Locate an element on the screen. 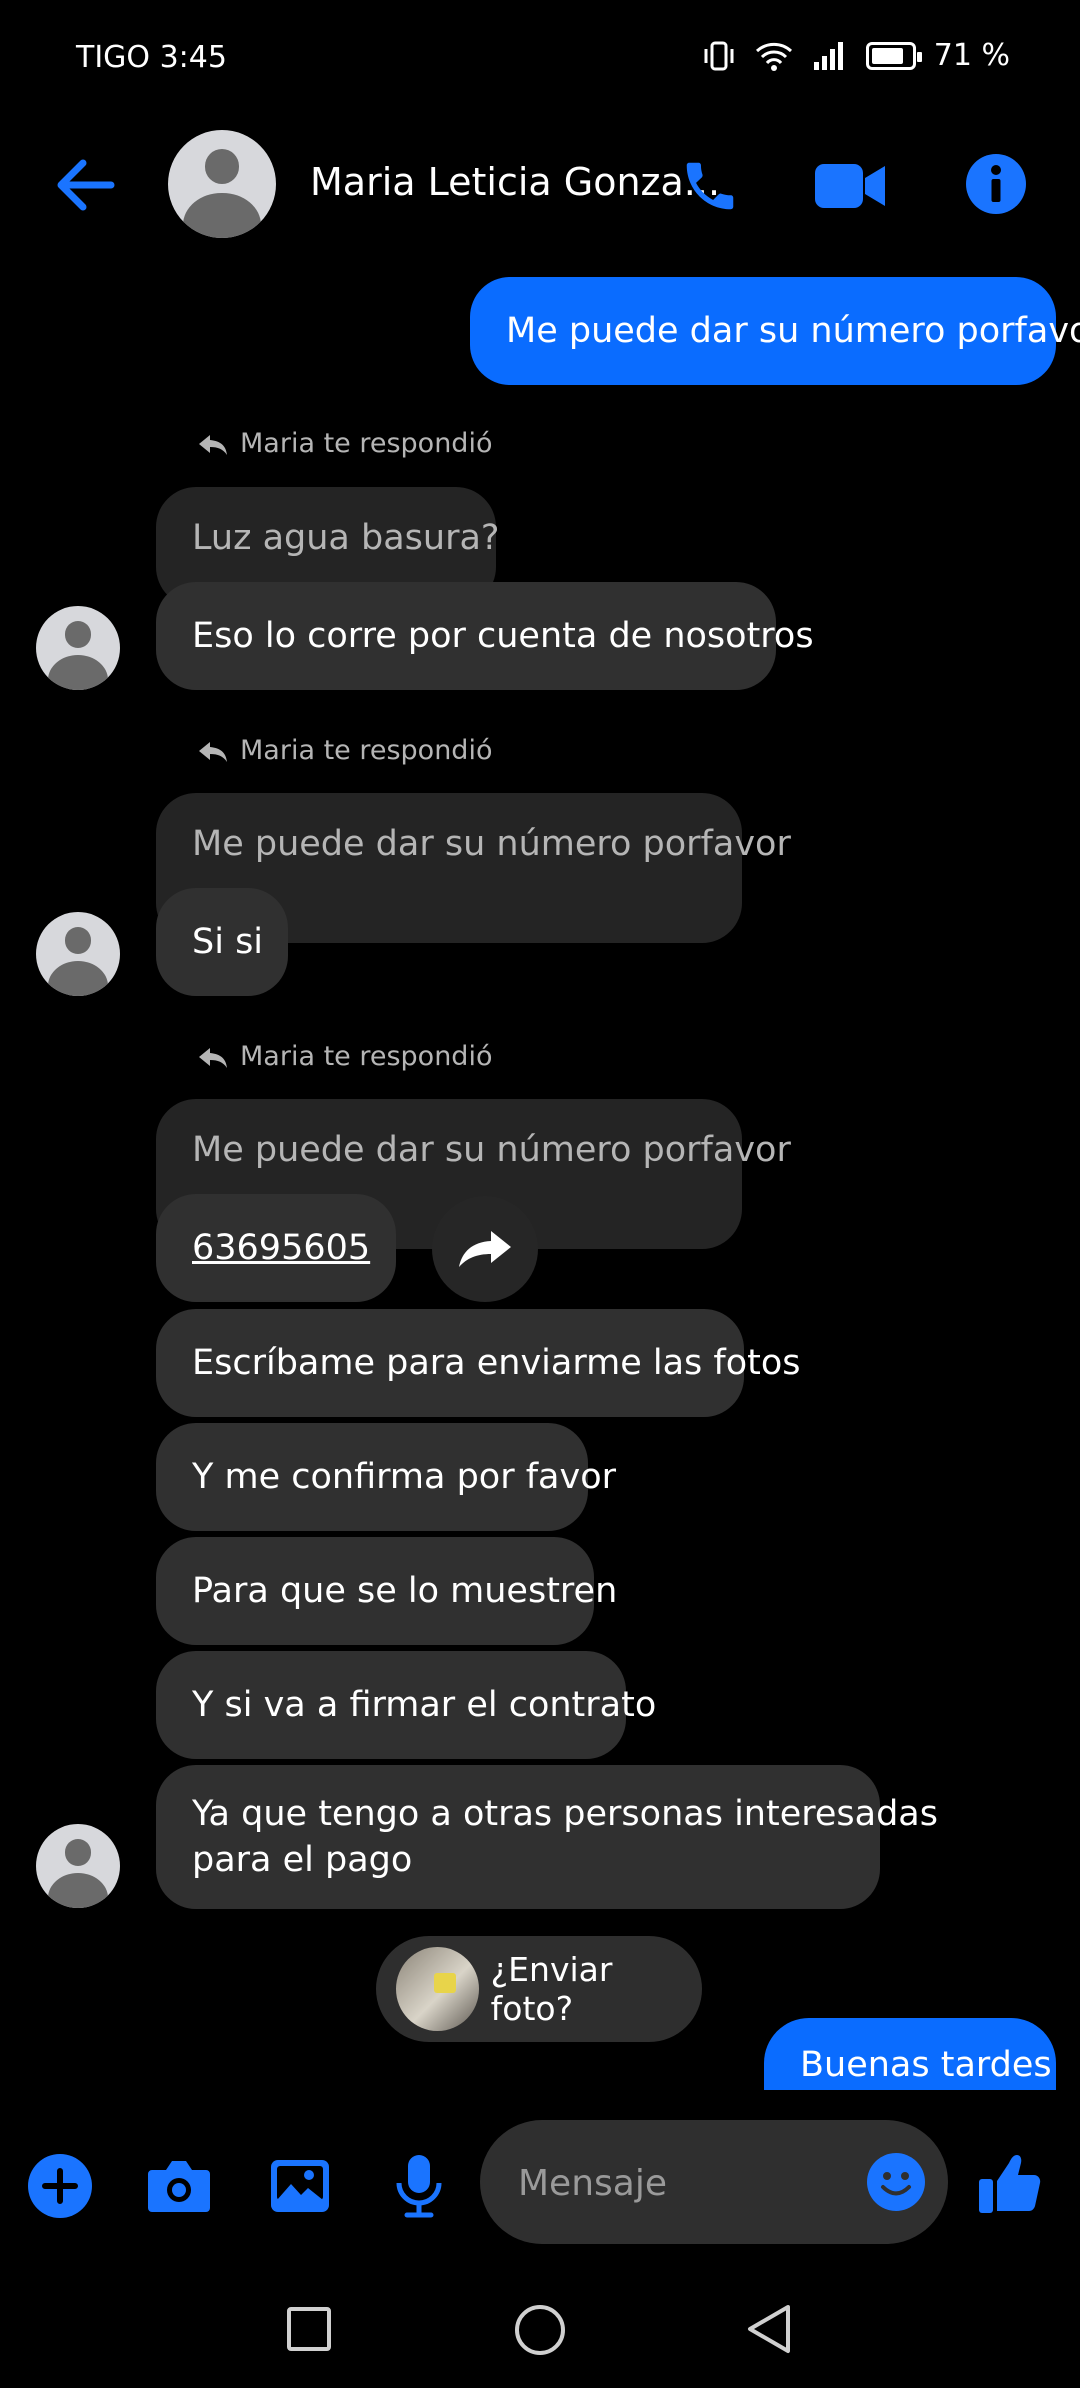  signal-icon is located at coordinates (828, 55).